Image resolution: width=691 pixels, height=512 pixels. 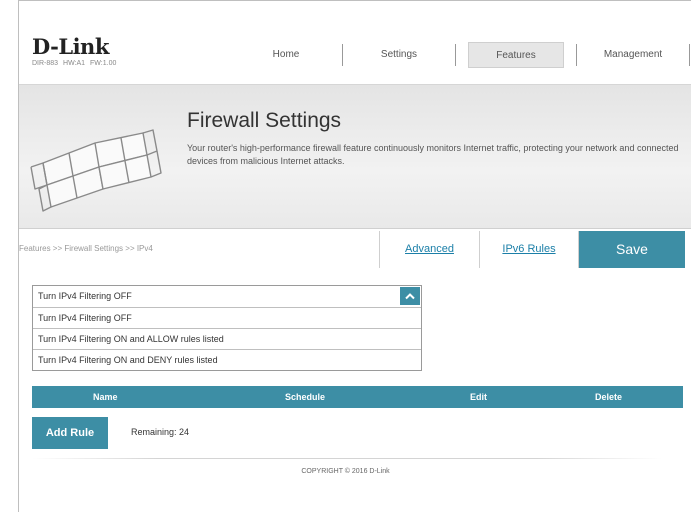 I want to click on device-info: DIR-883 HW:A1 FW:1.00, so click(x=74, y=63).